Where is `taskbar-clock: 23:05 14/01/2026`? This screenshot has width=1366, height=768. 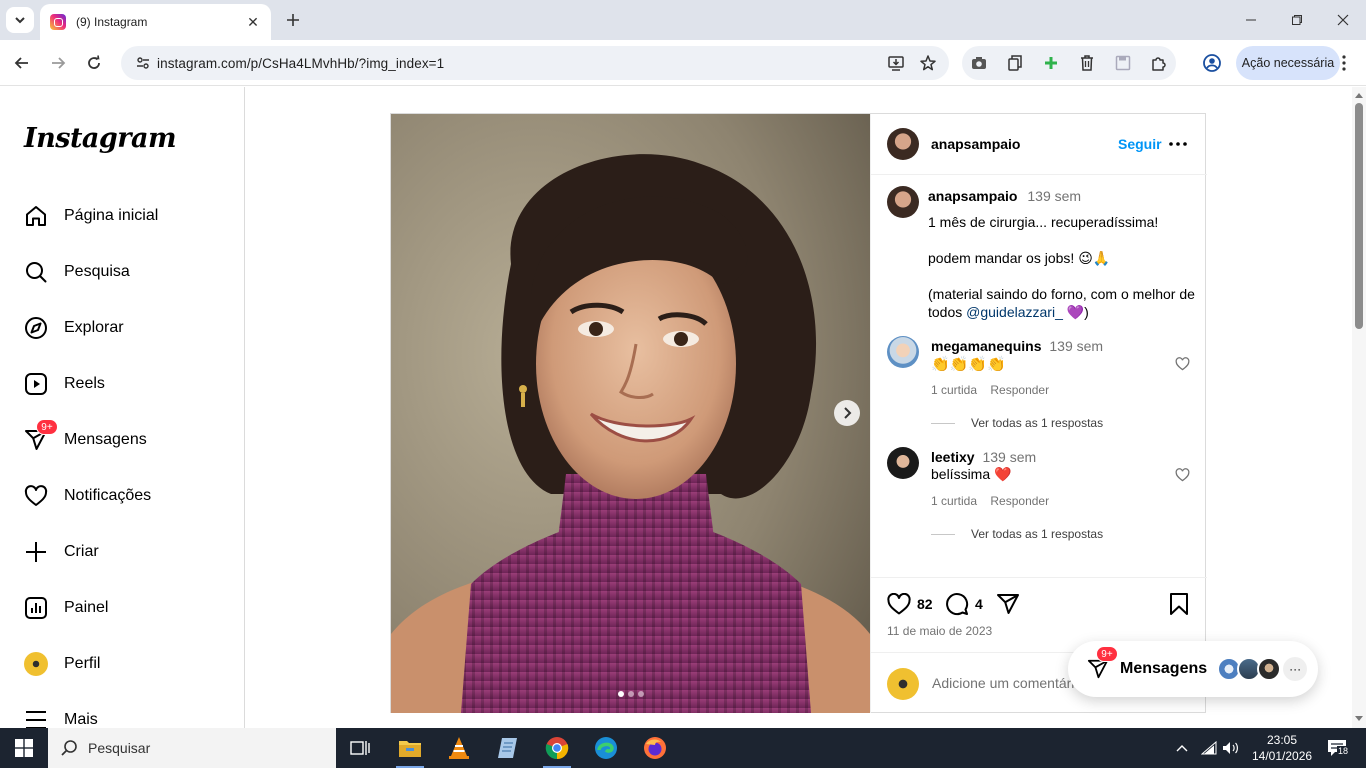 taskbar-clock: 23:05 14/01/2026 is located at coordinates (1282, 748).